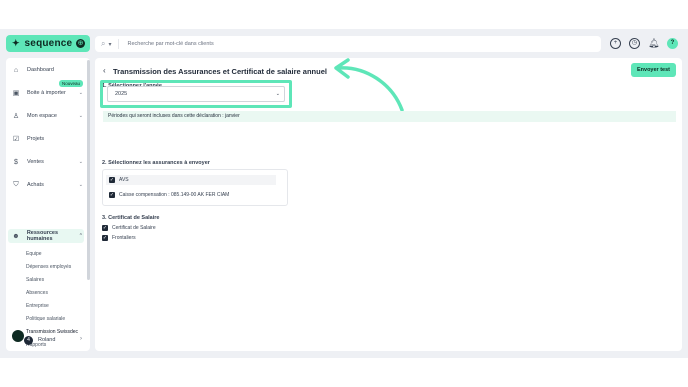  I want to click on certificat-option: ✓ Certificat de Salaire, so click(129, 228).